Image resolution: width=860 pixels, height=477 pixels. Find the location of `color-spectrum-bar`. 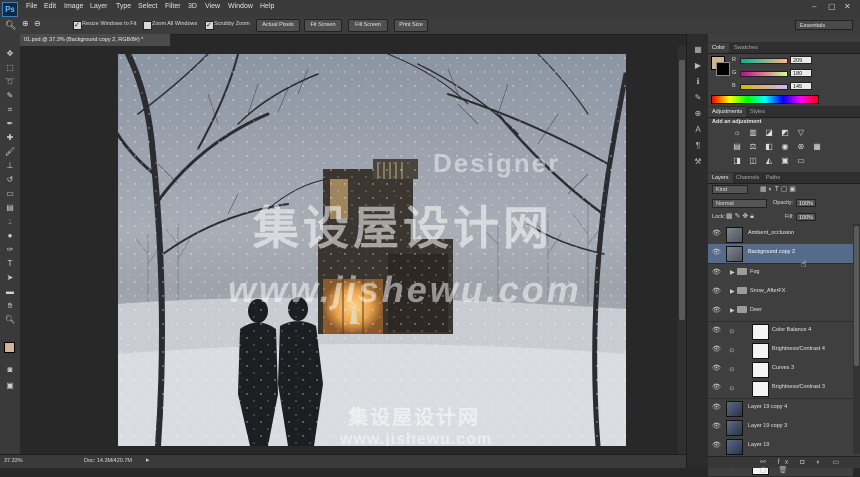

color-spectrum-bar is located at coordinates (765, 99).